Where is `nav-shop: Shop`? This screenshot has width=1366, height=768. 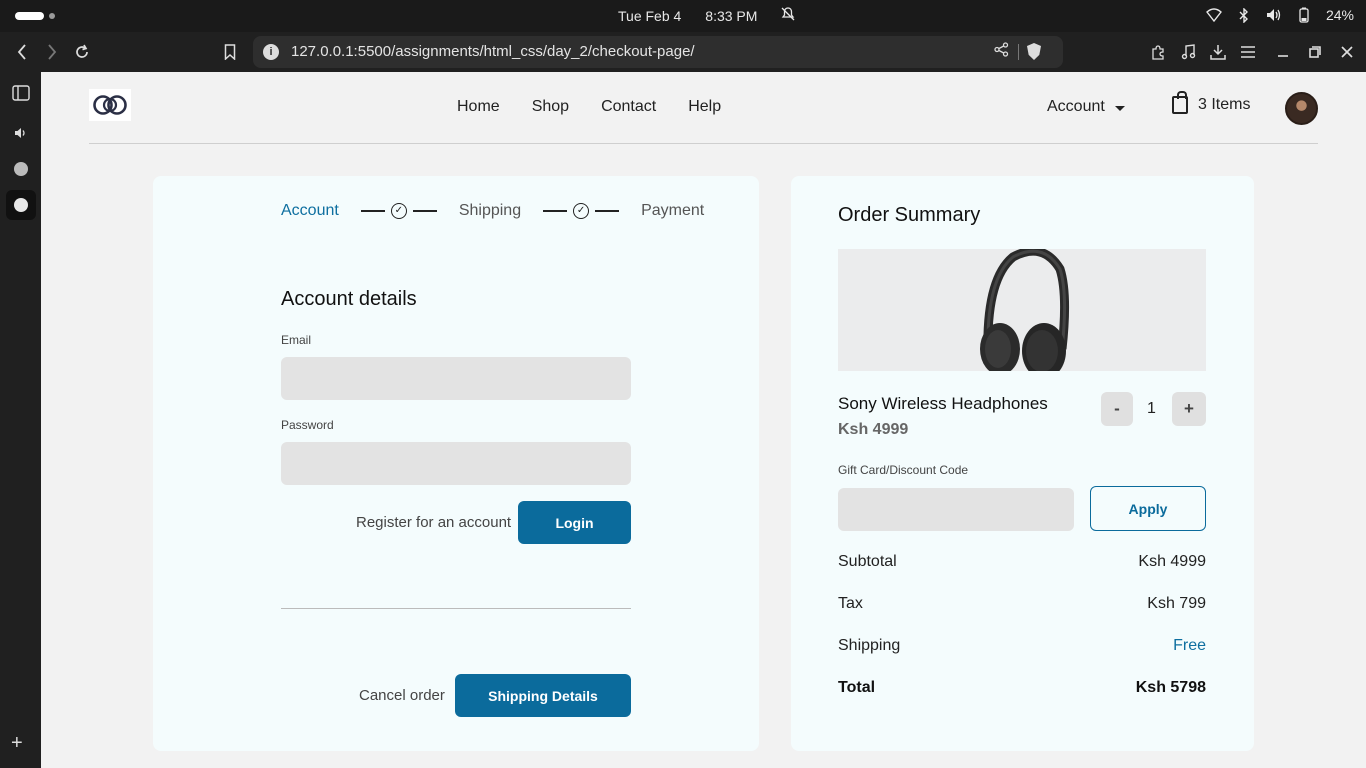
nav-shop: Shop is located at coordinates (550, 107).